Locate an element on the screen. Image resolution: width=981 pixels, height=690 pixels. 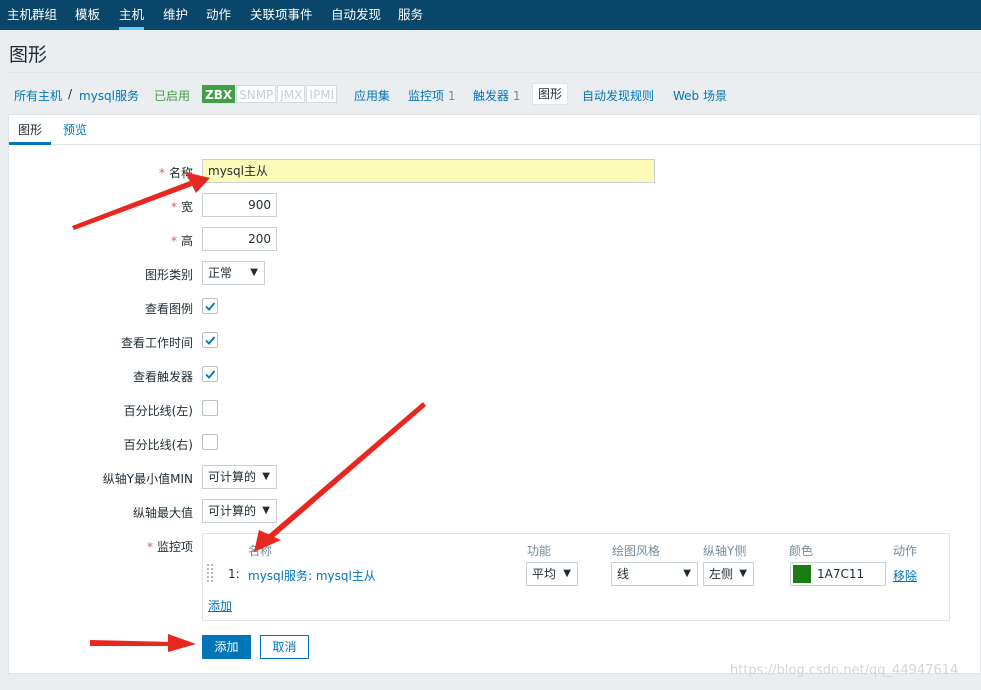
jmx-badge: JMX is located at coordinates (291, 94).